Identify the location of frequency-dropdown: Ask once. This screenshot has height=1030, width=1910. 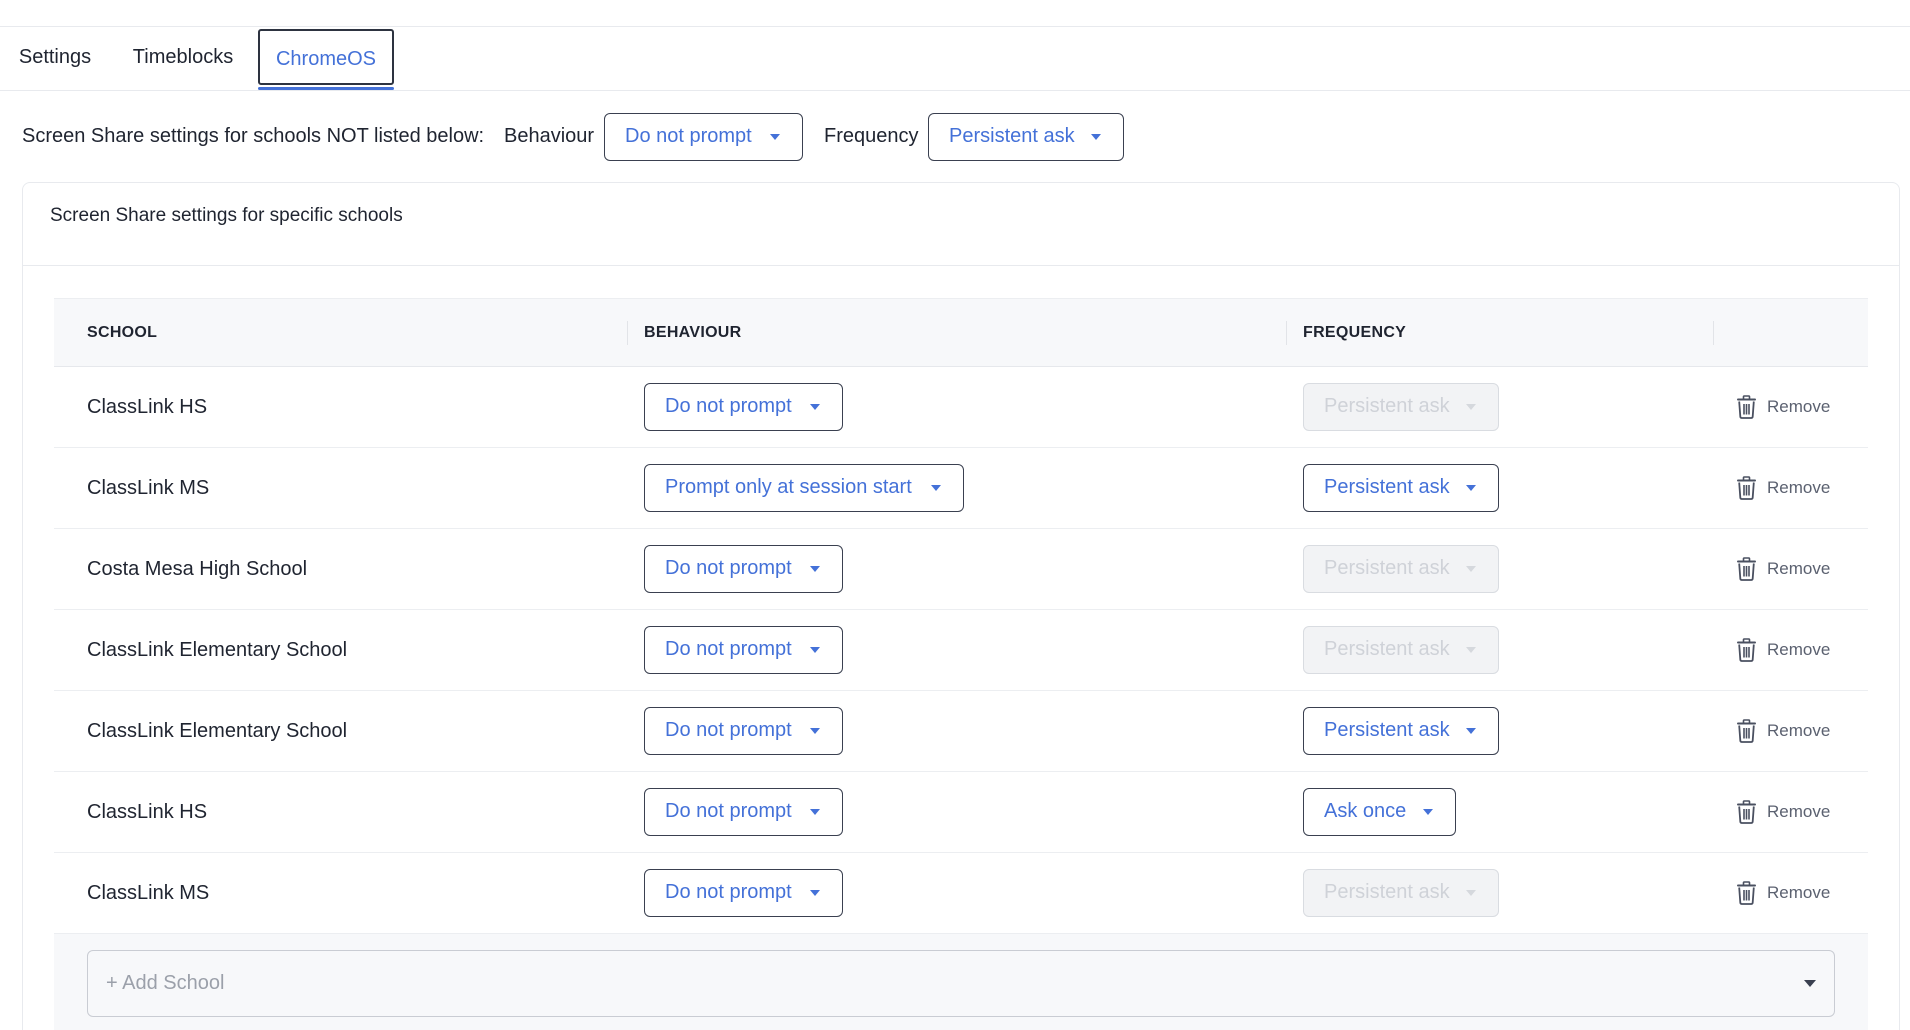
(1379, 812).